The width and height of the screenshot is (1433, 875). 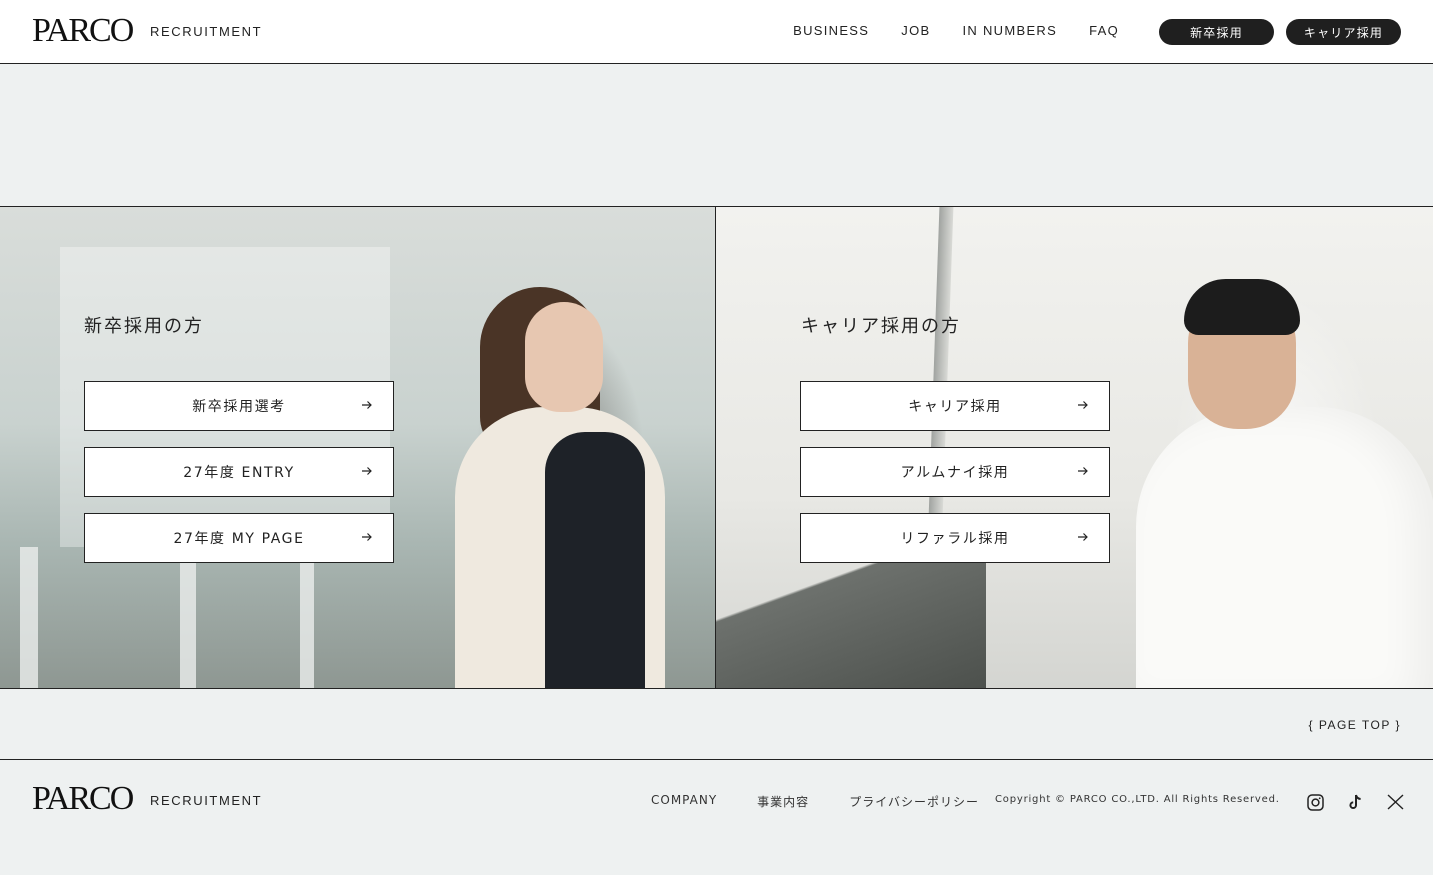 I want to click on button-label: 27年度 ENTRY, so click(x=239, y=473).